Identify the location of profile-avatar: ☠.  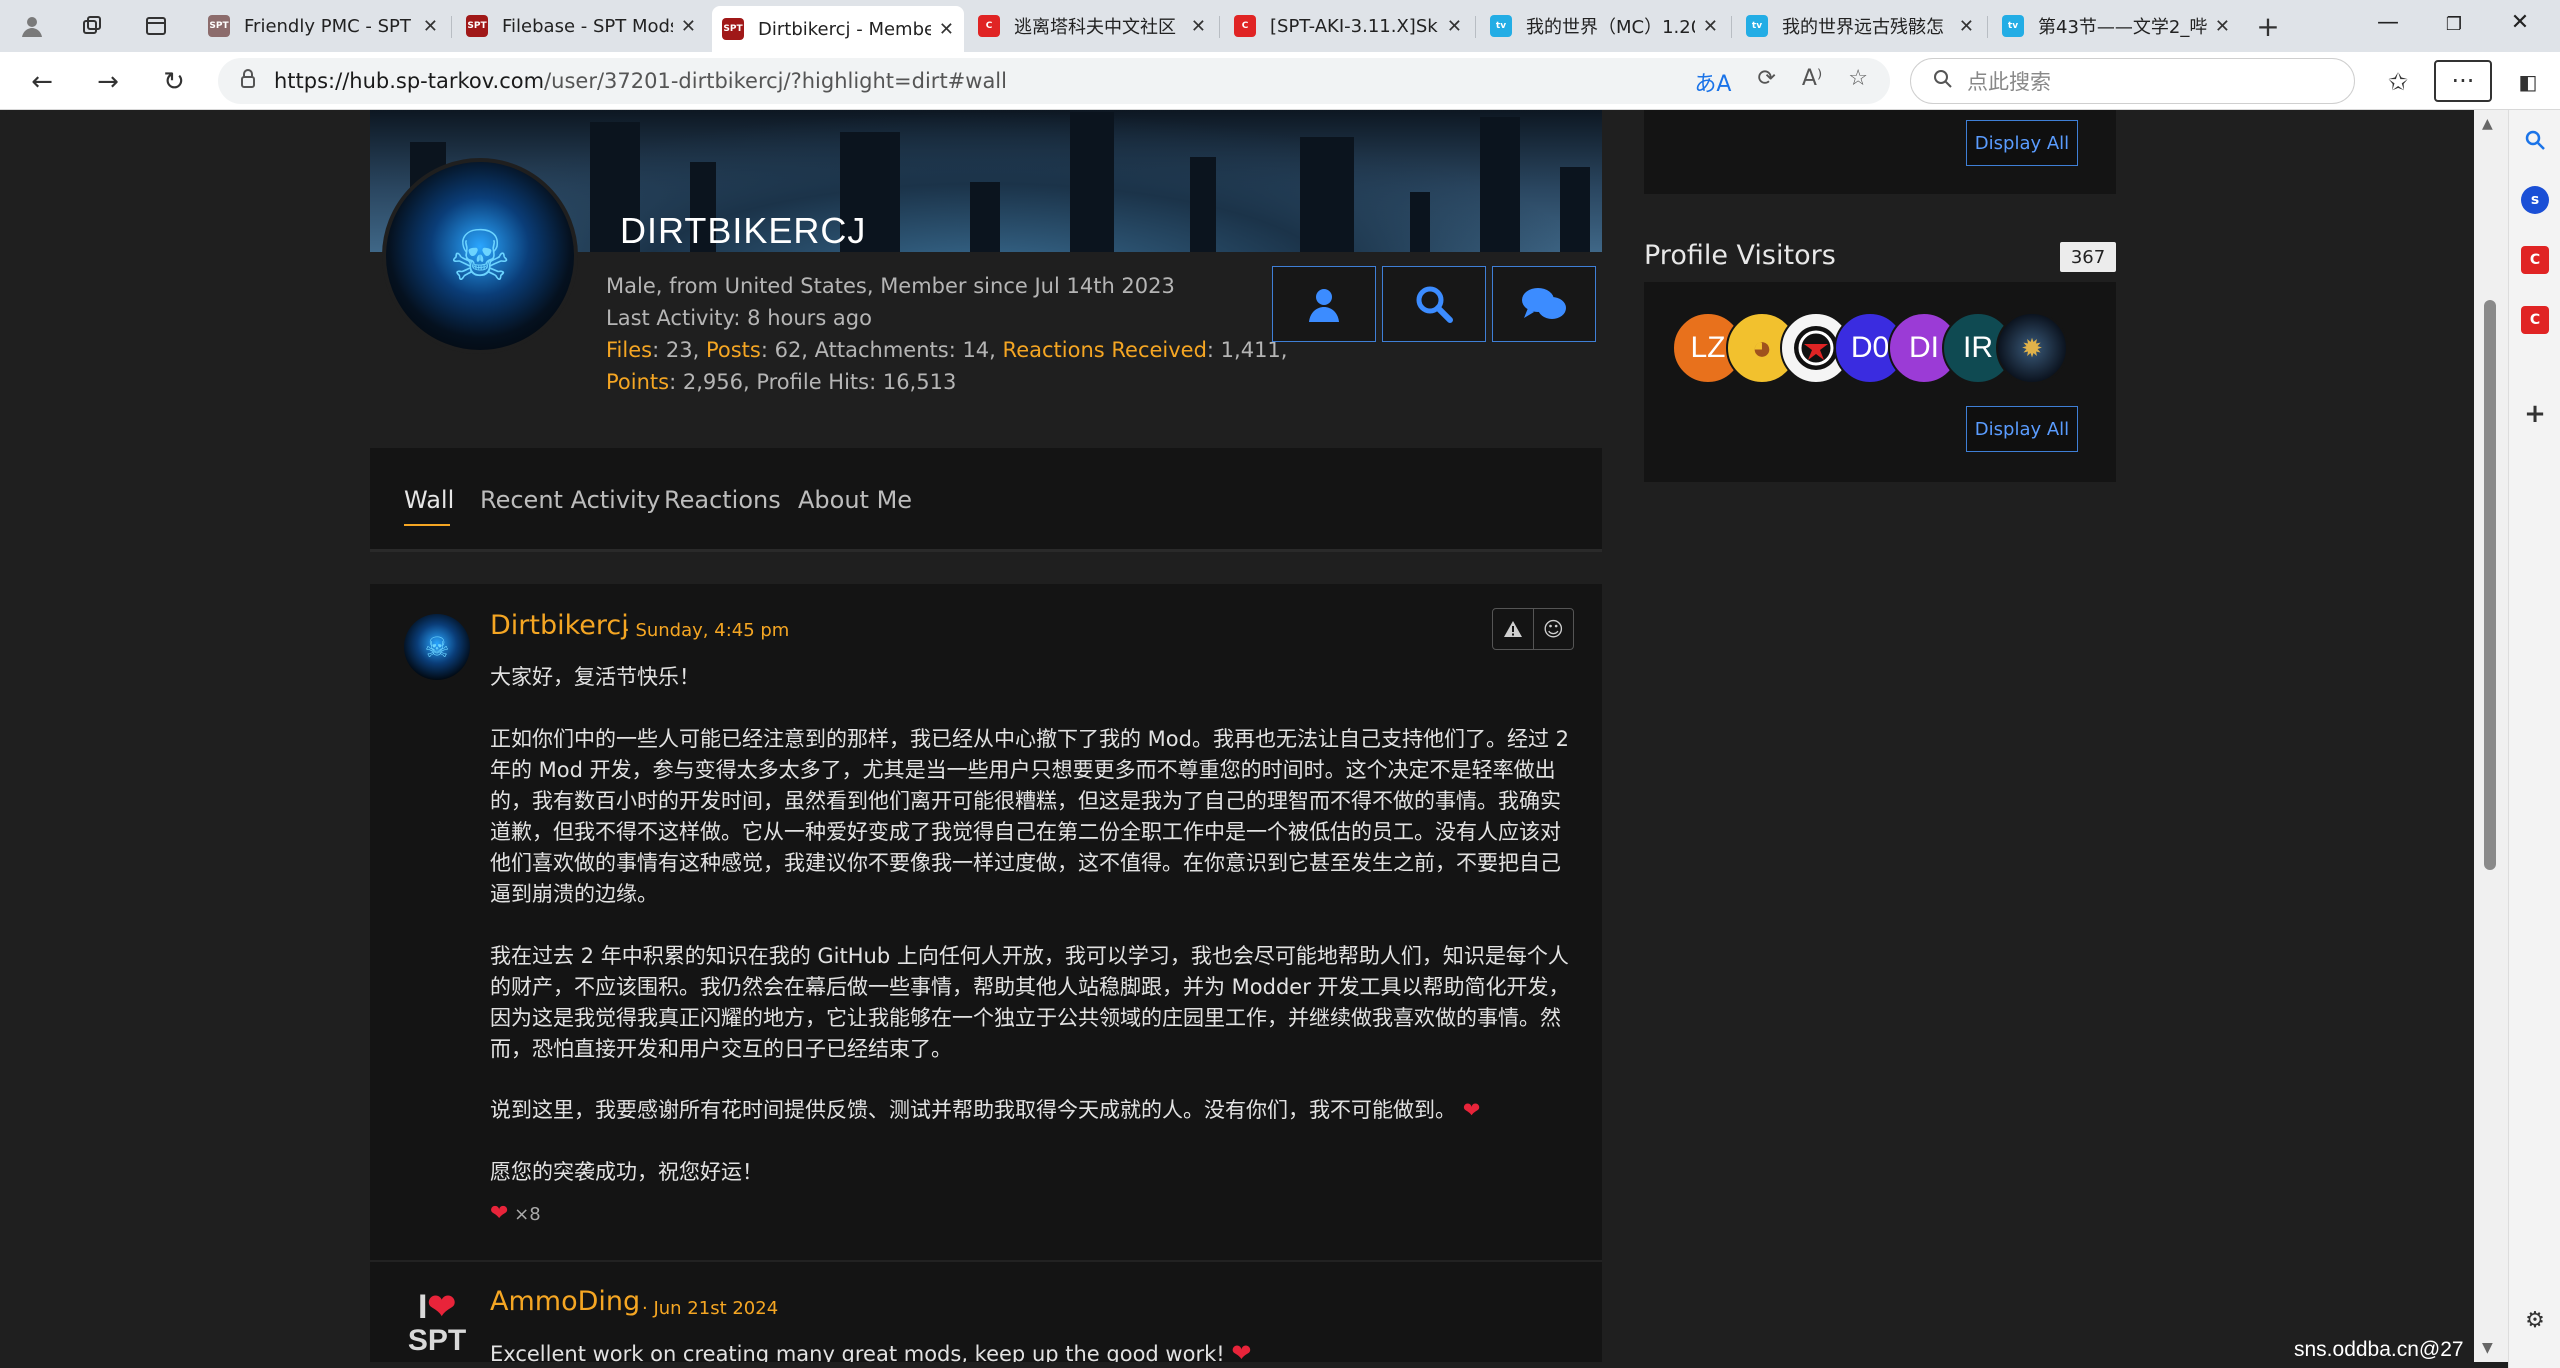
(480, 256).